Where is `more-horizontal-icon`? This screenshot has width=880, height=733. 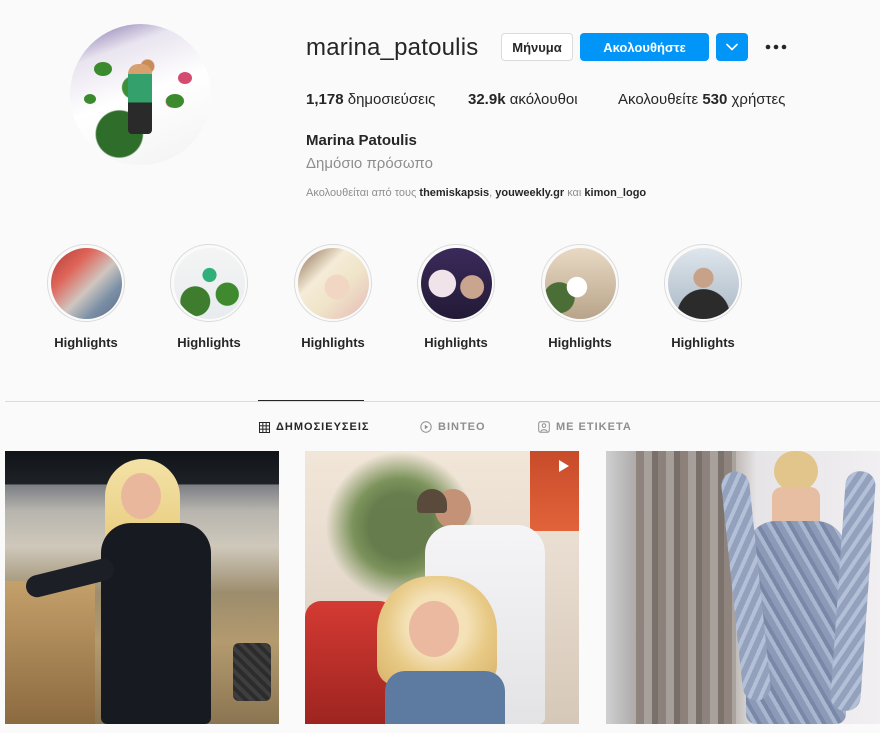
more-horizontal-icon is located at coordinates (776, 47).